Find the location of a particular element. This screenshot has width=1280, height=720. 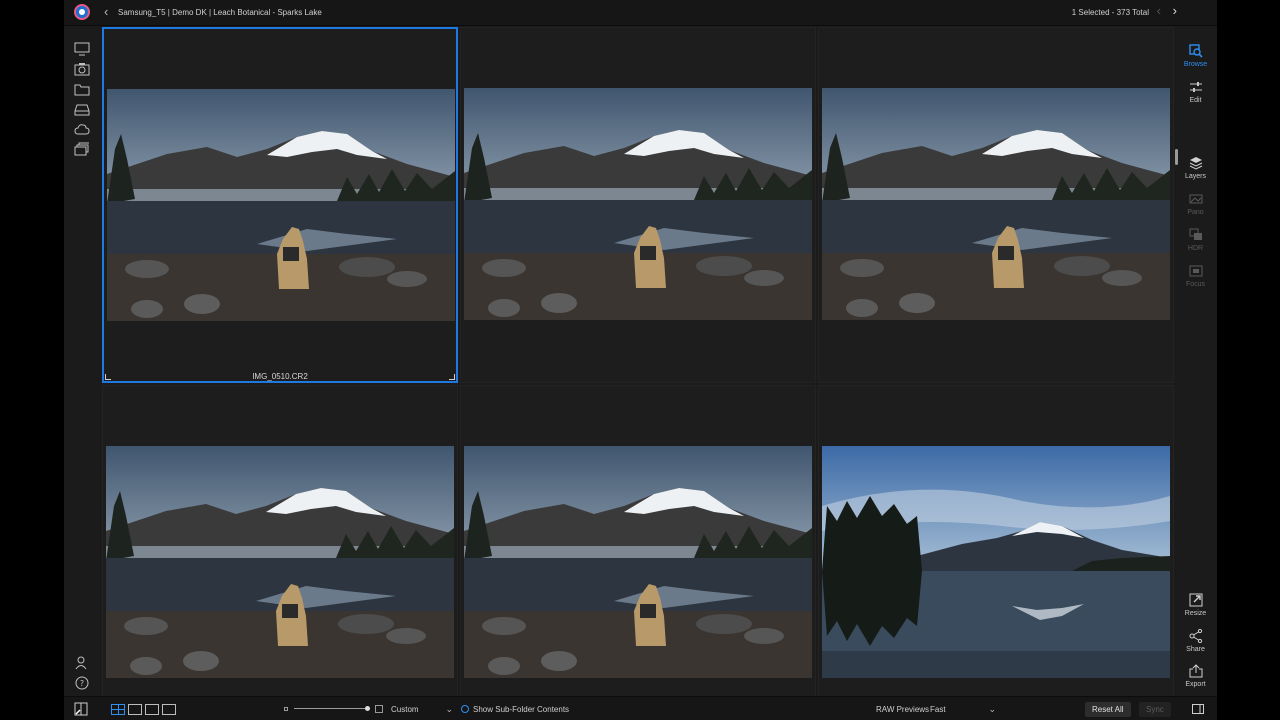

camera-icon is located at coordinates (82, 69).